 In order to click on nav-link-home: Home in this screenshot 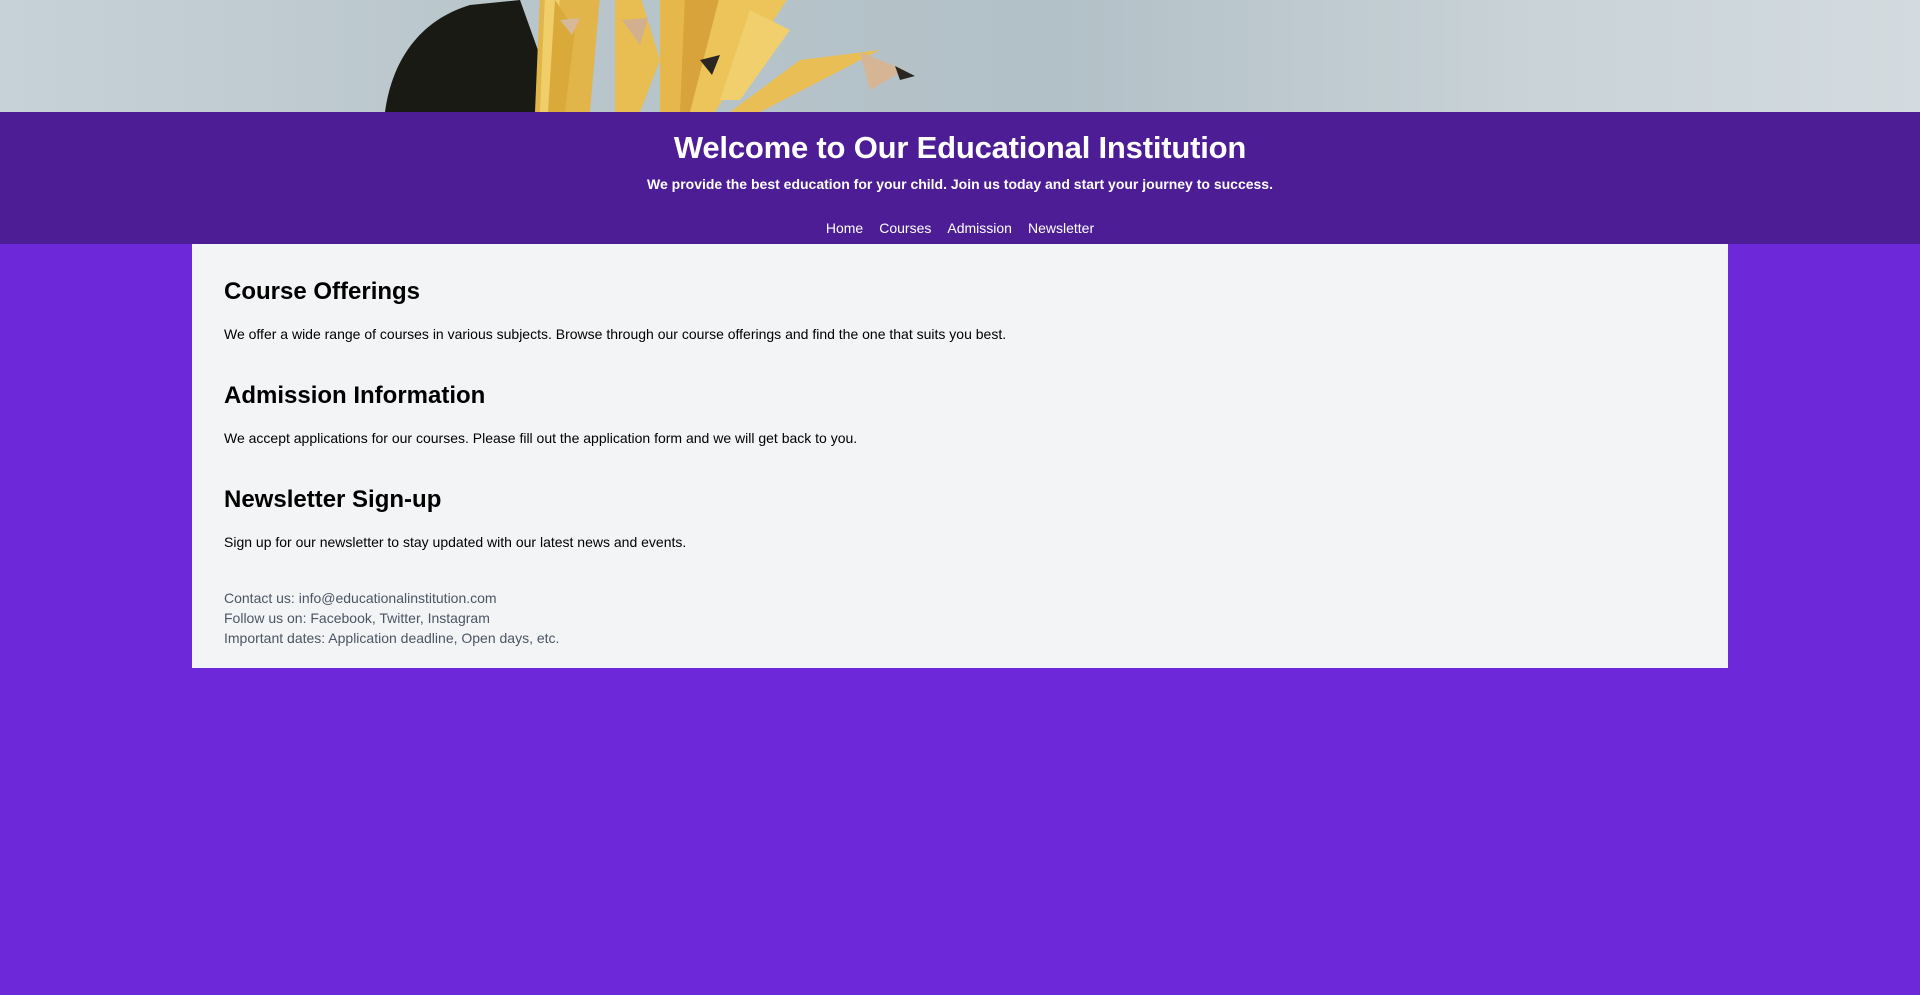, I will do `click(844, 228)`.